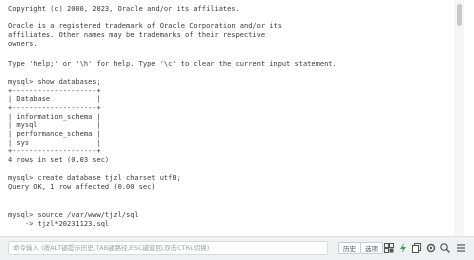 The height and width of the screenshot is (260, 474). What do you see at coordinates (371, 248) in the screenshot?
I see `options-button: 选项` at bounding box center [371, 248].